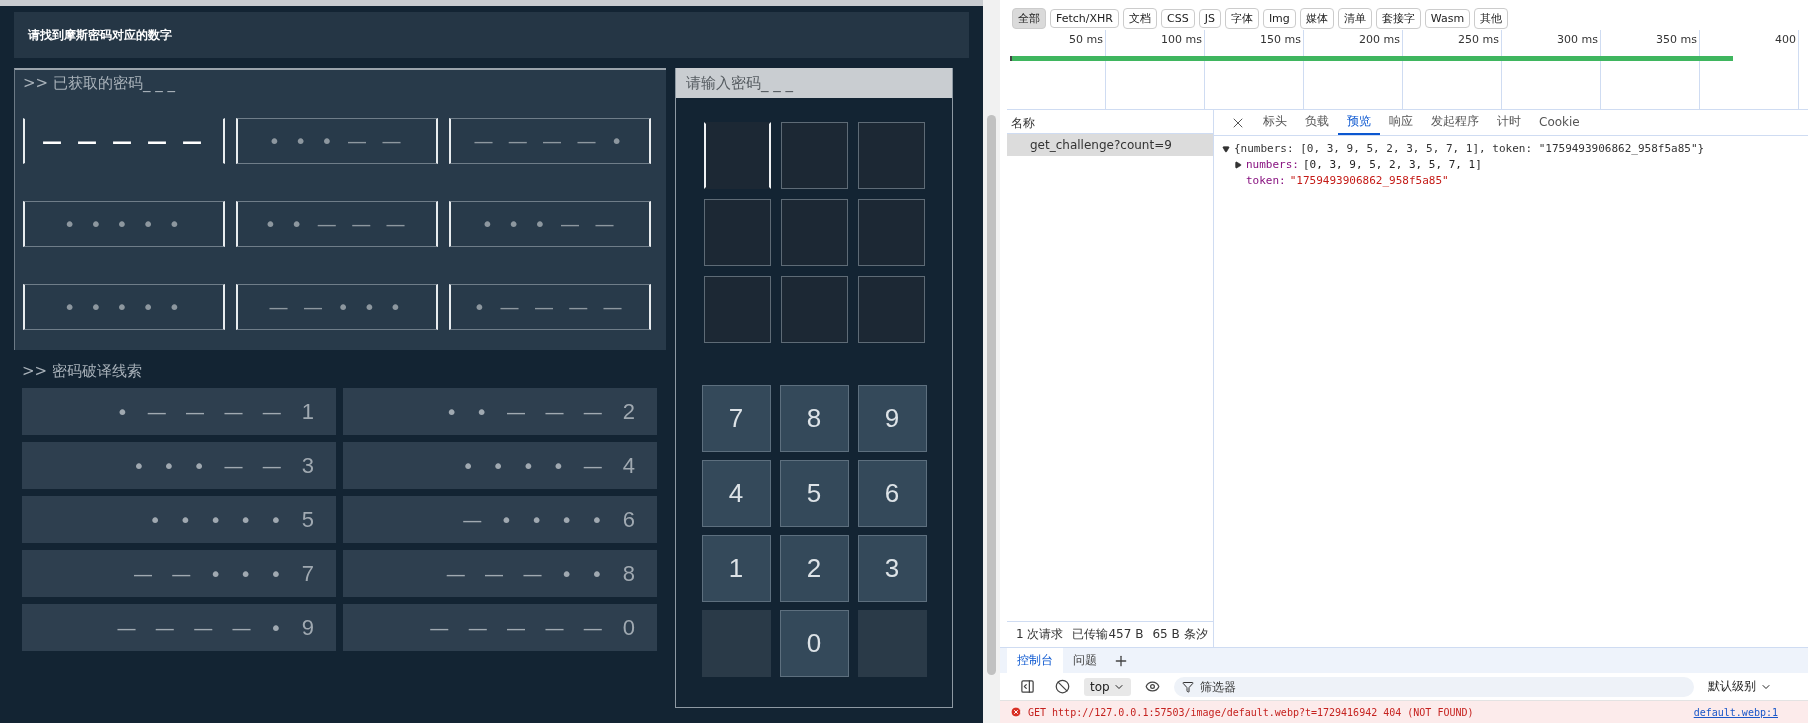 The height and width of the screenshot is (723, 1808). I want to click on filter-chip: Fetch/XHR, so click(1084, 18).